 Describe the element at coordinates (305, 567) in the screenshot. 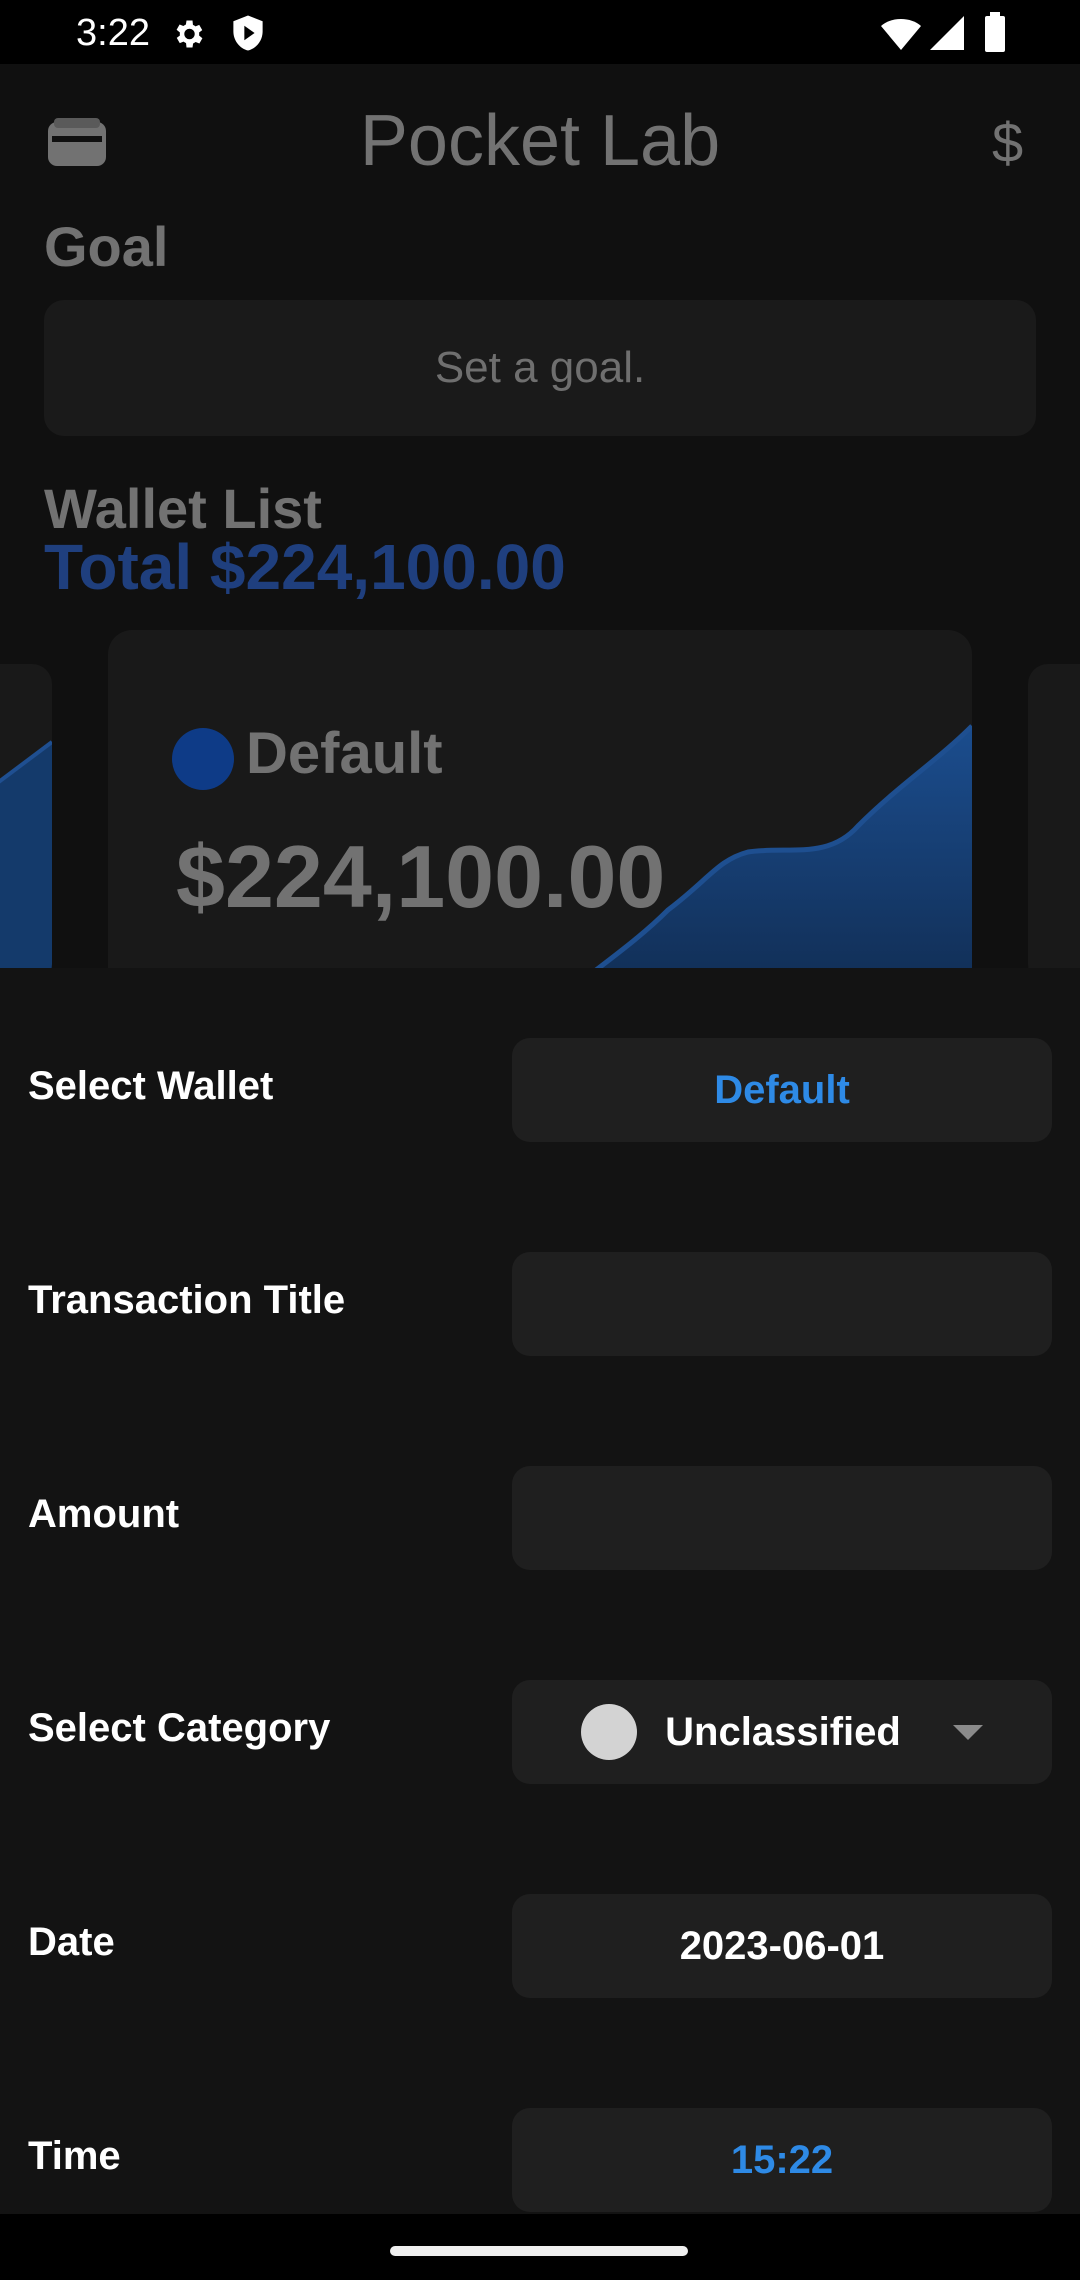

I see `wallet-total: Total $224,100.00` at that location.